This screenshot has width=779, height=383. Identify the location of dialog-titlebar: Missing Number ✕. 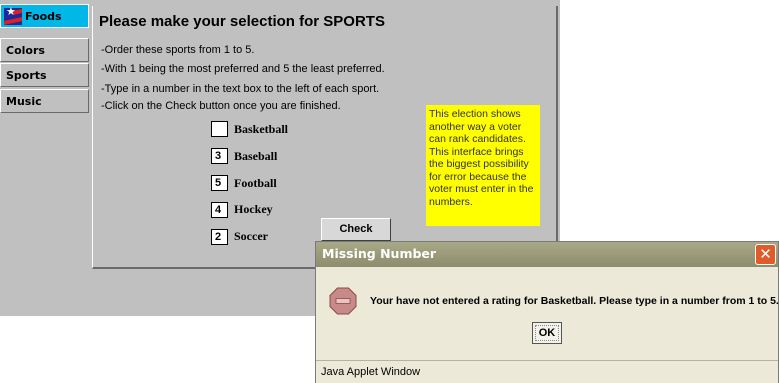
(547, 254).